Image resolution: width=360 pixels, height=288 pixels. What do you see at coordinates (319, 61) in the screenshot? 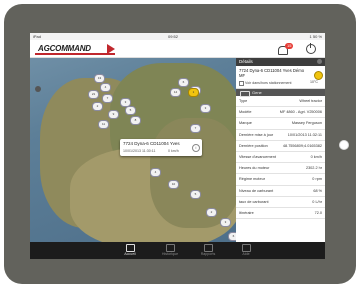
I see `close-icon` at bounding box center [319, 61].